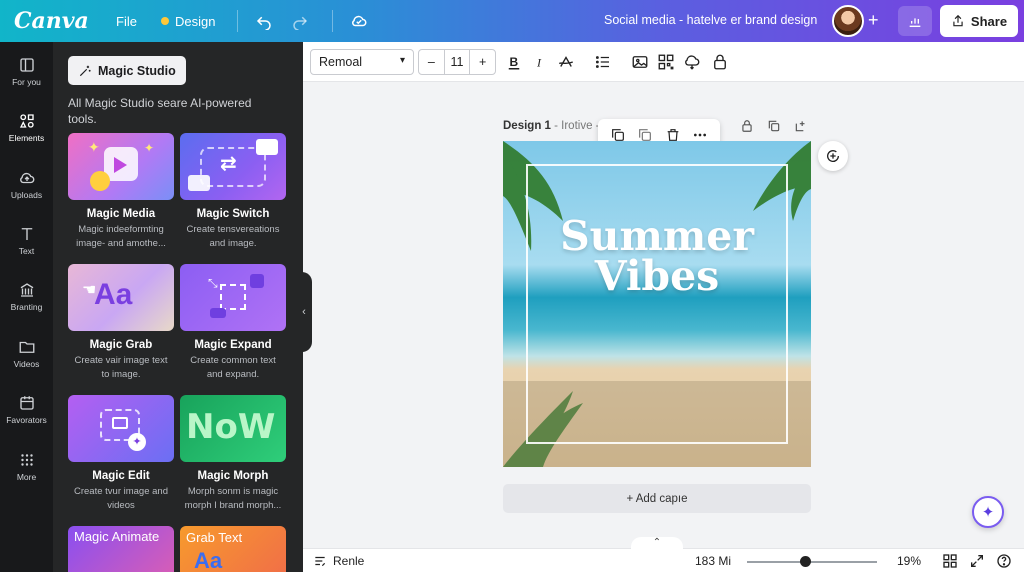 This screenshot has width=1024, height=572. What do you see at coordinates (228, 164) in the screenshot?
I see `swap-arrows-icon: ⇄` at bounding box center [228, 164].